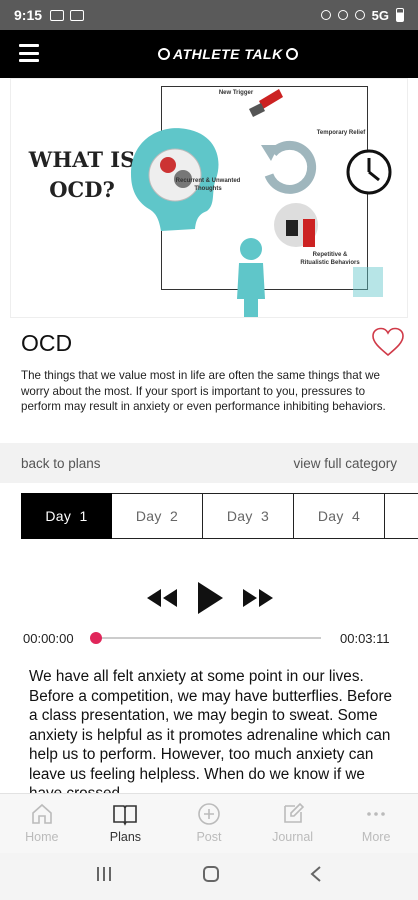 This screenshot has width=418, height=900. I want to click on tab-post: Post, so click(209, 823).